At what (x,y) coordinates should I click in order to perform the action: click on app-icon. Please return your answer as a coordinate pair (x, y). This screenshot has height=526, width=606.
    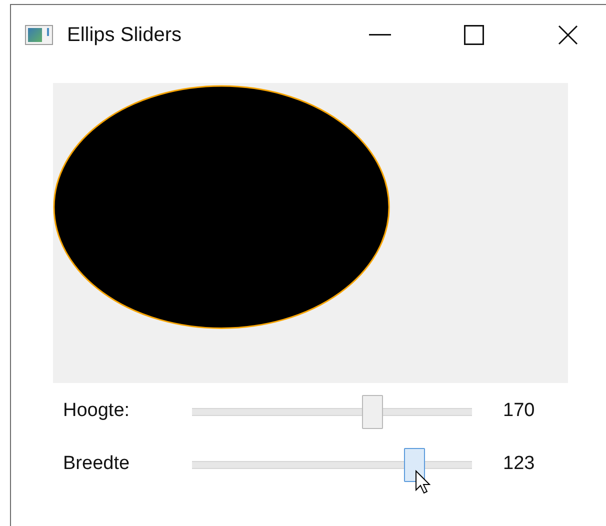
    Looking at the image, I should click on (39, 35).